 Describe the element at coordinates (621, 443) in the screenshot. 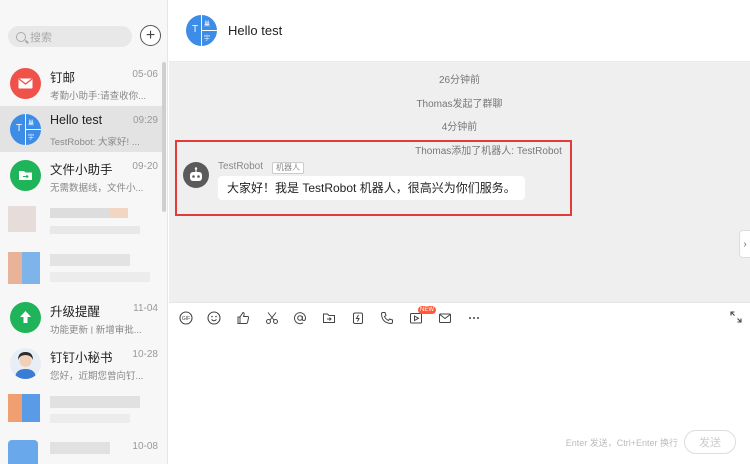

I see `send-hint: Enter 发送，Ctrl+Enter 换行` at that location.